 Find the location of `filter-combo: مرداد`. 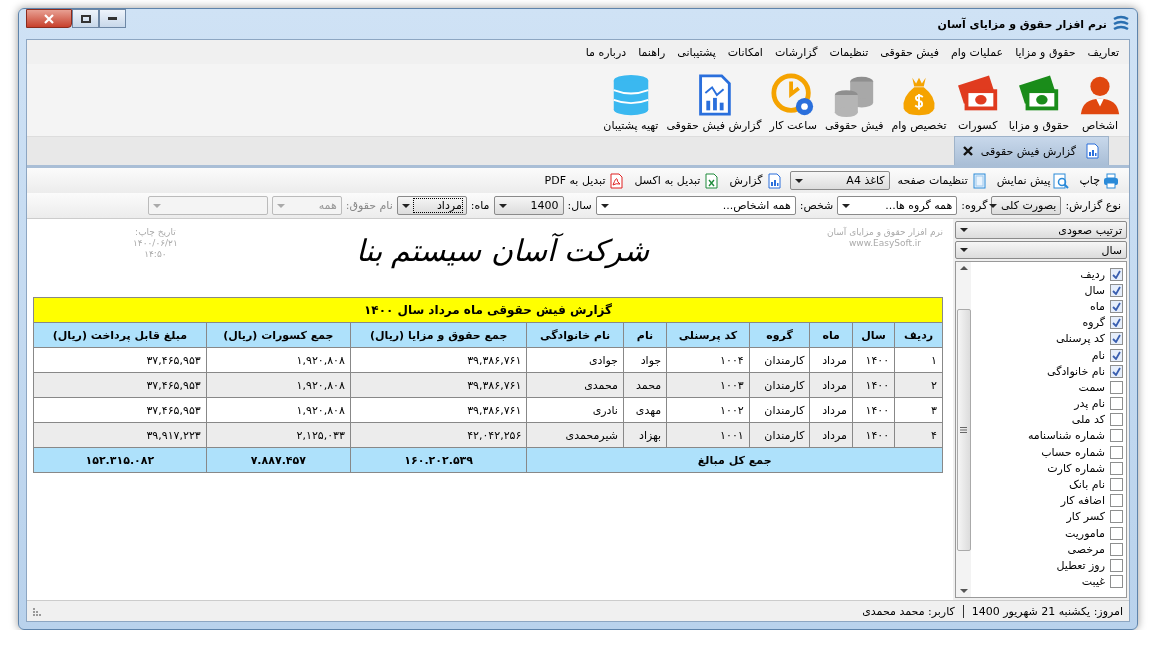

filter-combo: مرداد is located at coordinates (431, 205).